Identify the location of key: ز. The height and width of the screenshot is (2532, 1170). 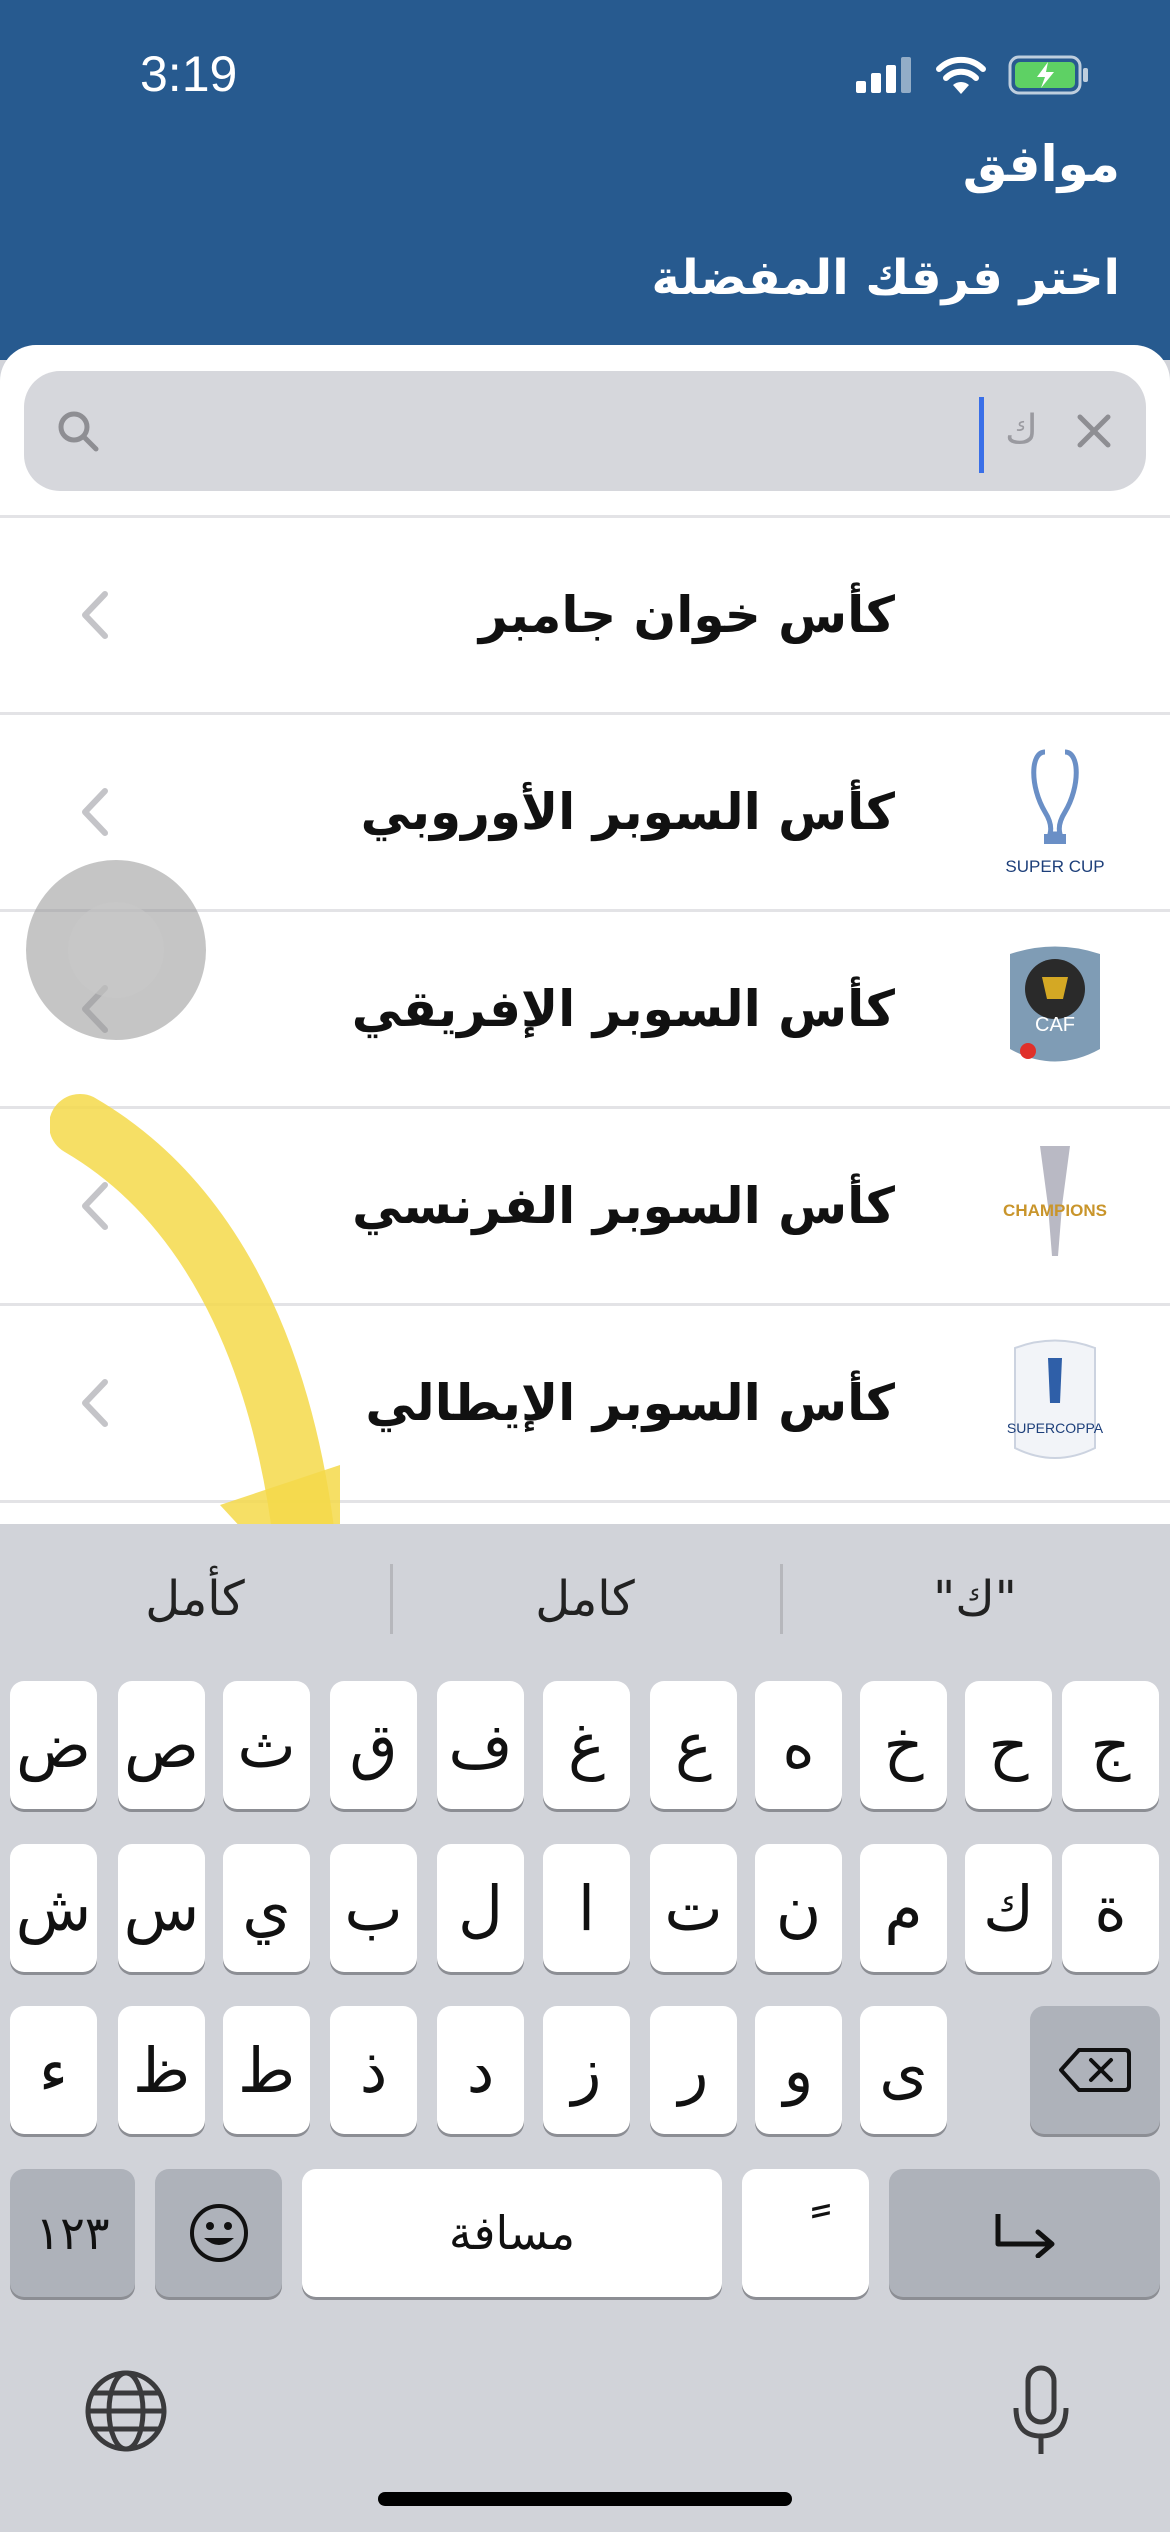
(586, 2070).